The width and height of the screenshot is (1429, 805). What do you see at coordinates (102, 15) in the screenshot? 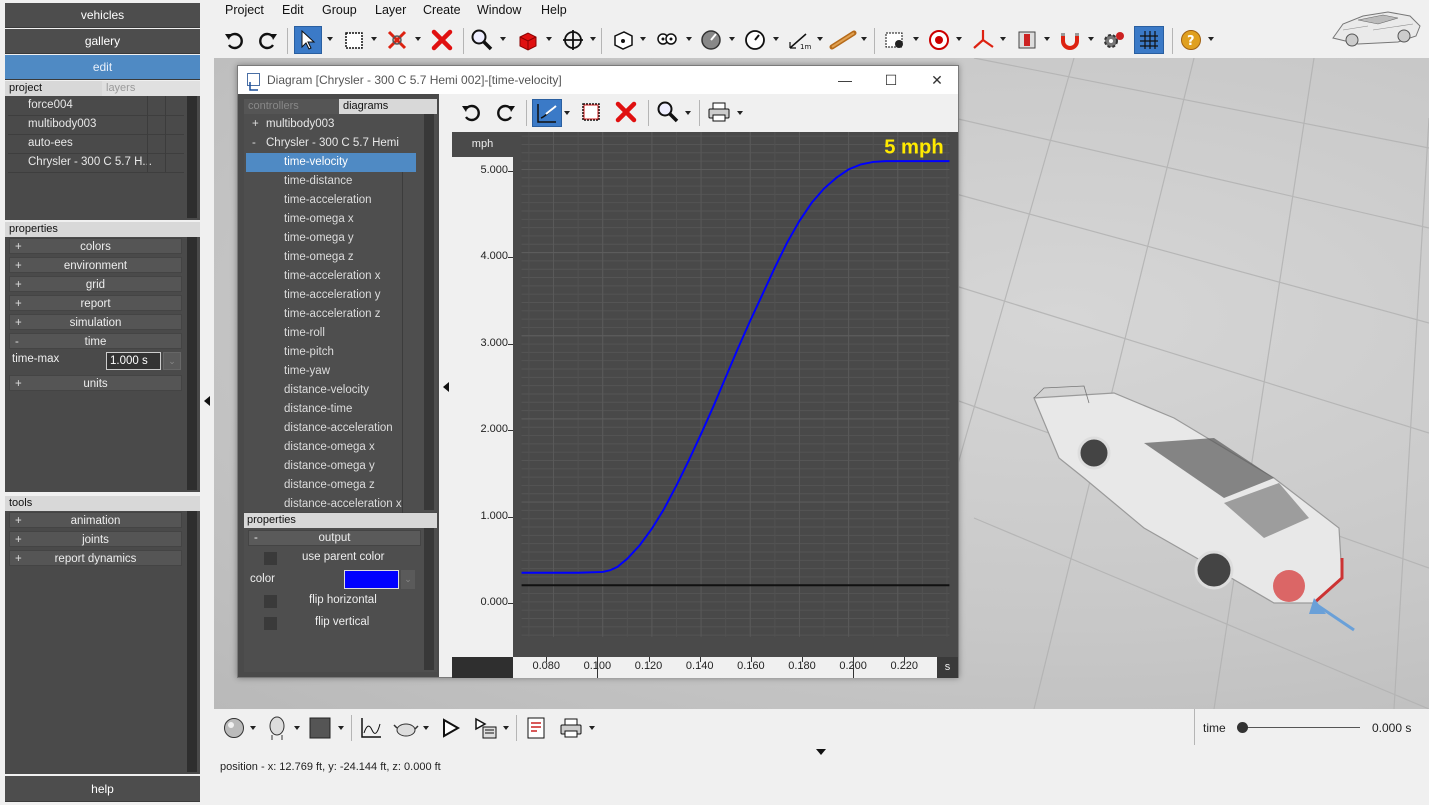
I see `vehicles-button: vehicles` at bounding box center [102, 15].